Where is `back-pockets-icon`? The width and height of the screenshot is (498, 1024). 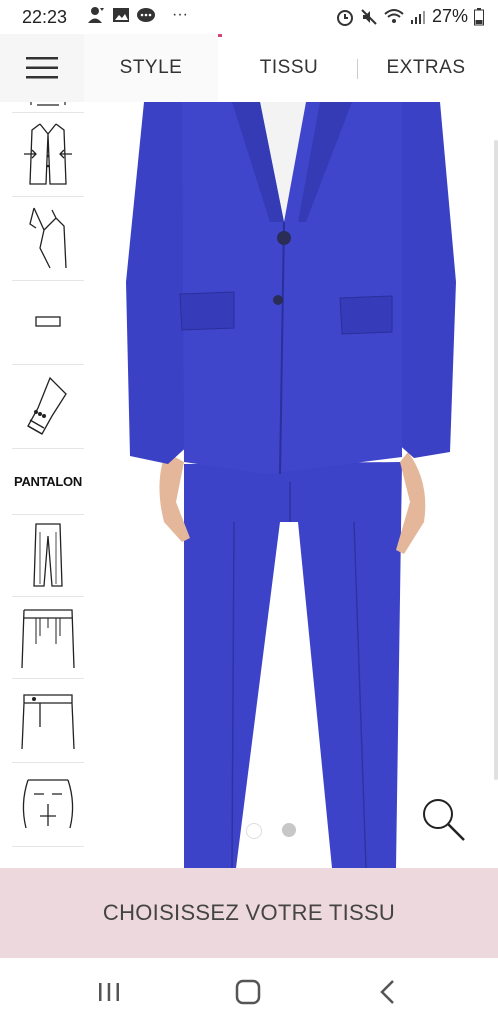
back-pockets-icon is located at coordinates (48, 804).